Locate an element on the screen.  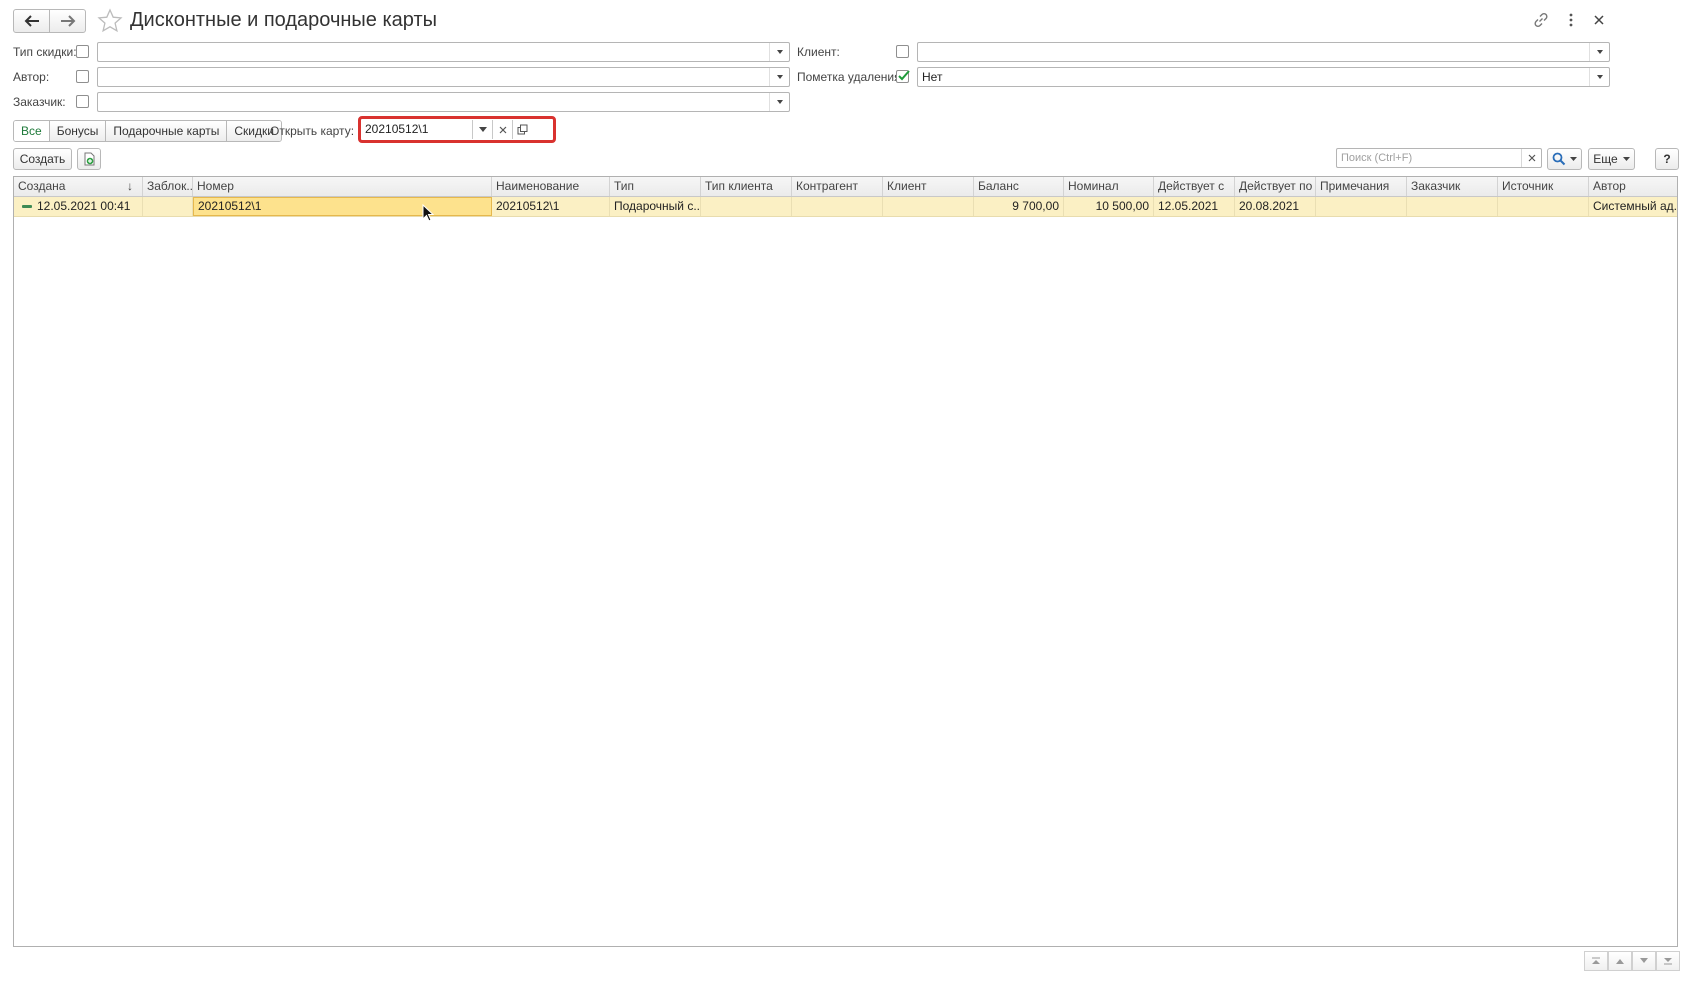
column-header-valid-from: Действует с is located at coordinates (1194, 186).